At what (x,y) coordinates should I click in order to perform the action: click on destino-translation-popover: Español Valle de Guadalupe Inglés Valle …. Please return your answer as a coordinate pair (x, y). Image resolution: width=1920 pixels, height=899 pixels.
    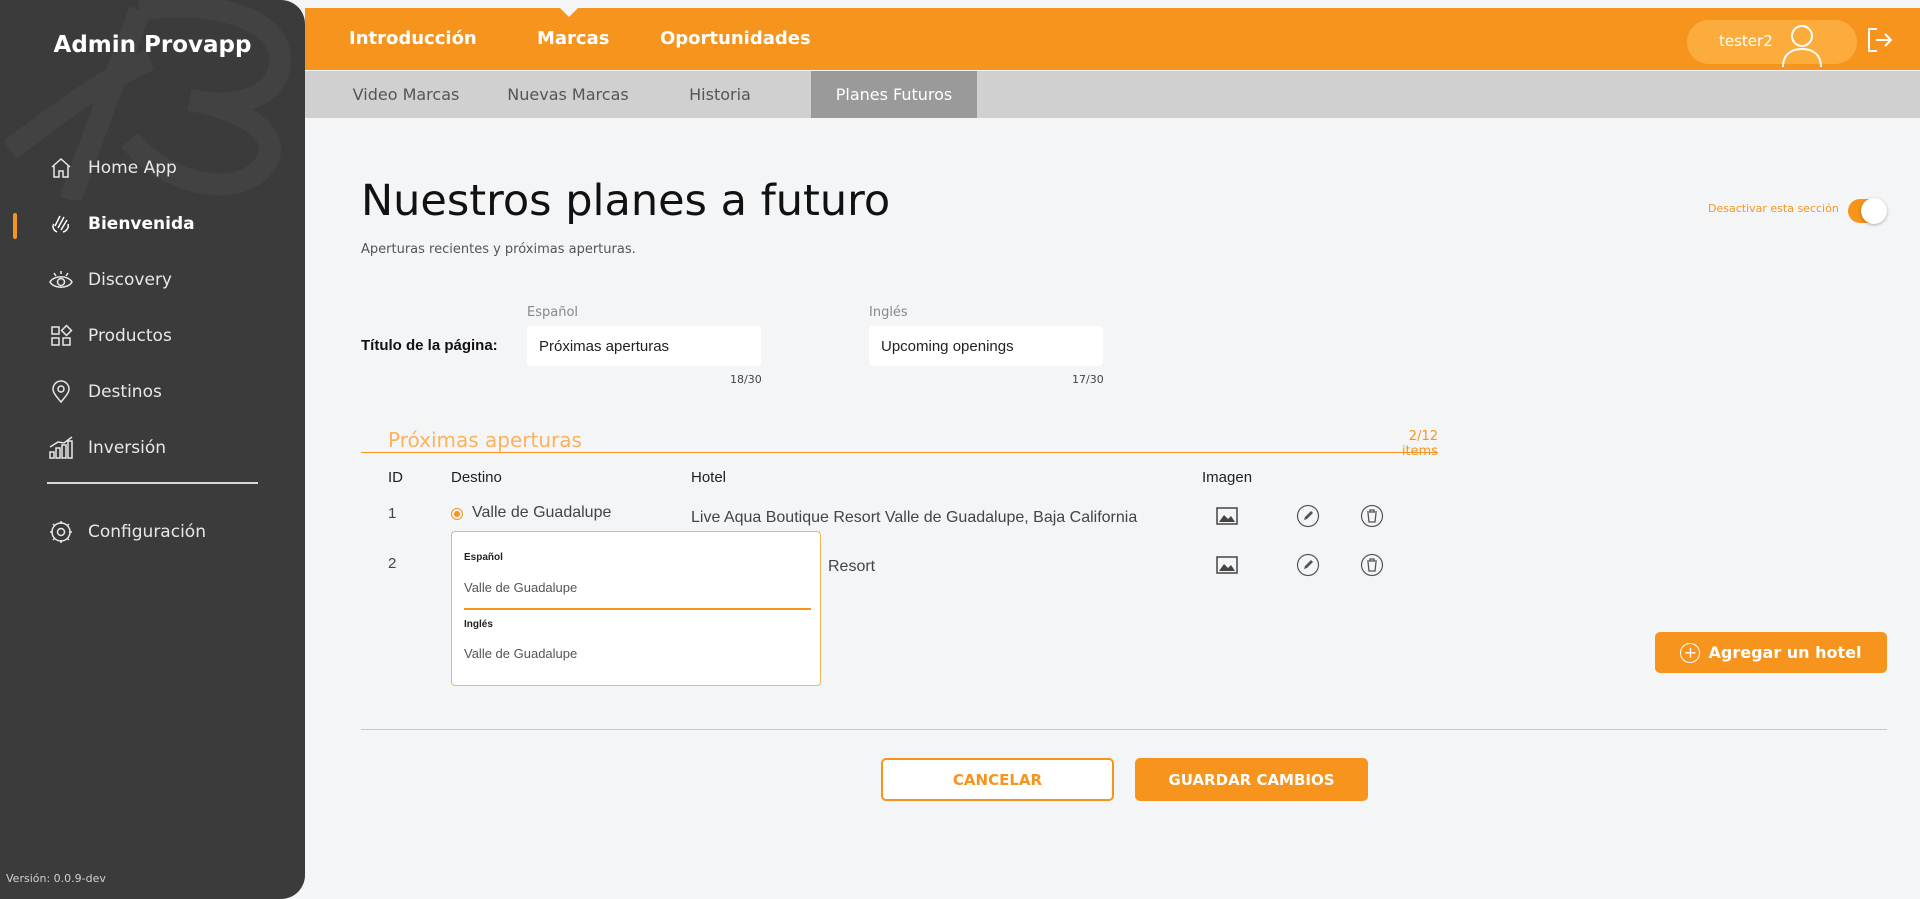
    Looking at the image, I should click on (636, 608).